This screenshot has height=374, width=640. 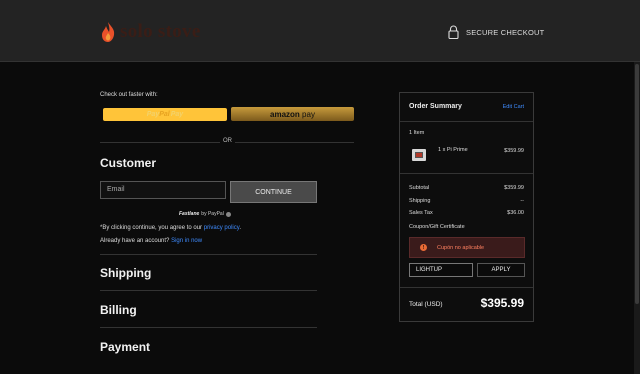 I want to click on billing-heading: Billing, so click(x=118, y=310).